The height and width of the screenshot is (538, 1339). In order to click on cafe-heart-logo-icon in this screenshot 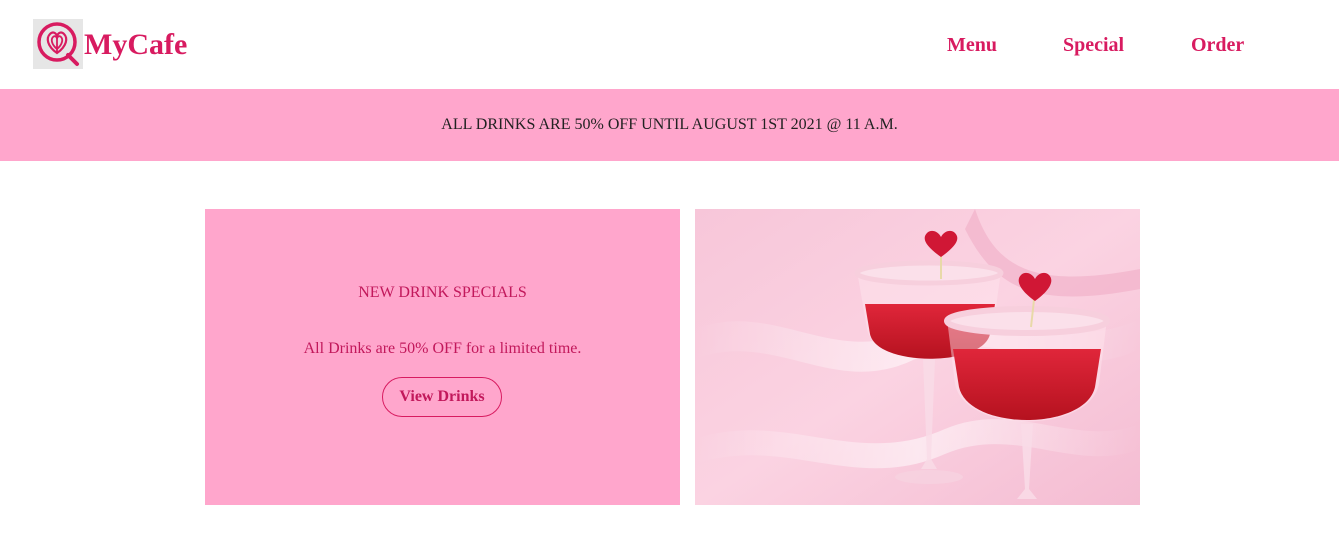, I will do `click(58, 44)`.